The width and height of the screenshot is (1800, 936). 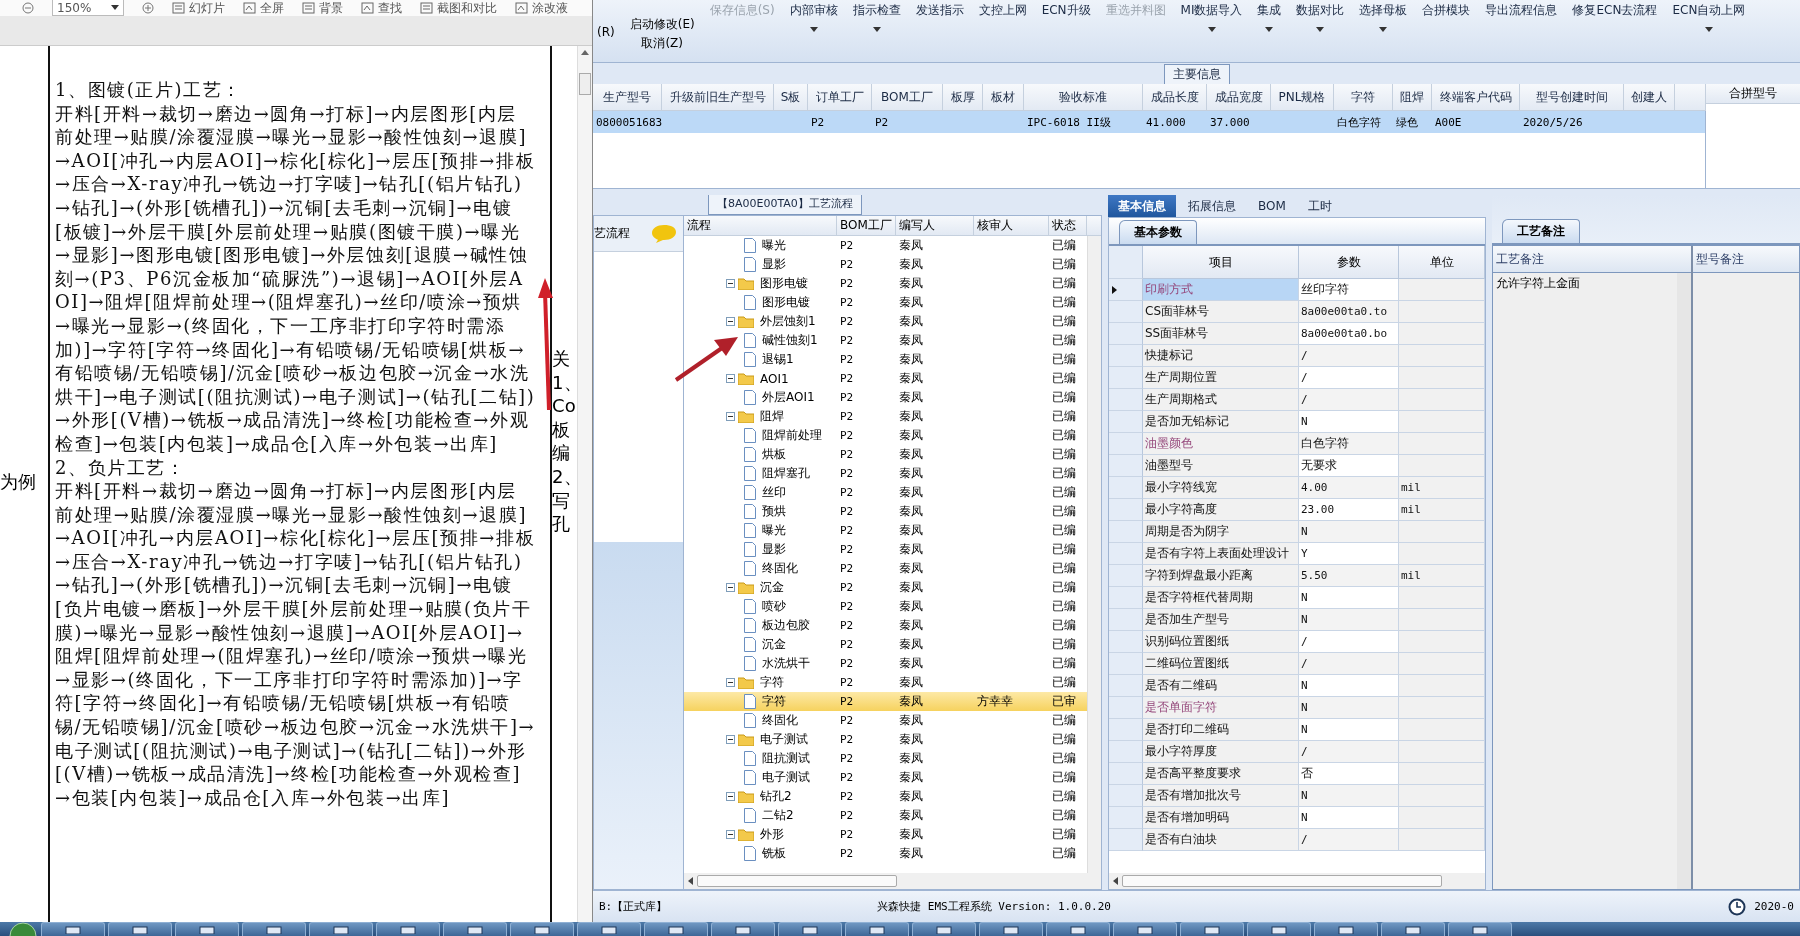 What do you see at coordinates (885, 321) in the screenshot?
I see `tree-row: 外层蚀刻1 P2 秦凤 已编` at bounding box center [885, 321].